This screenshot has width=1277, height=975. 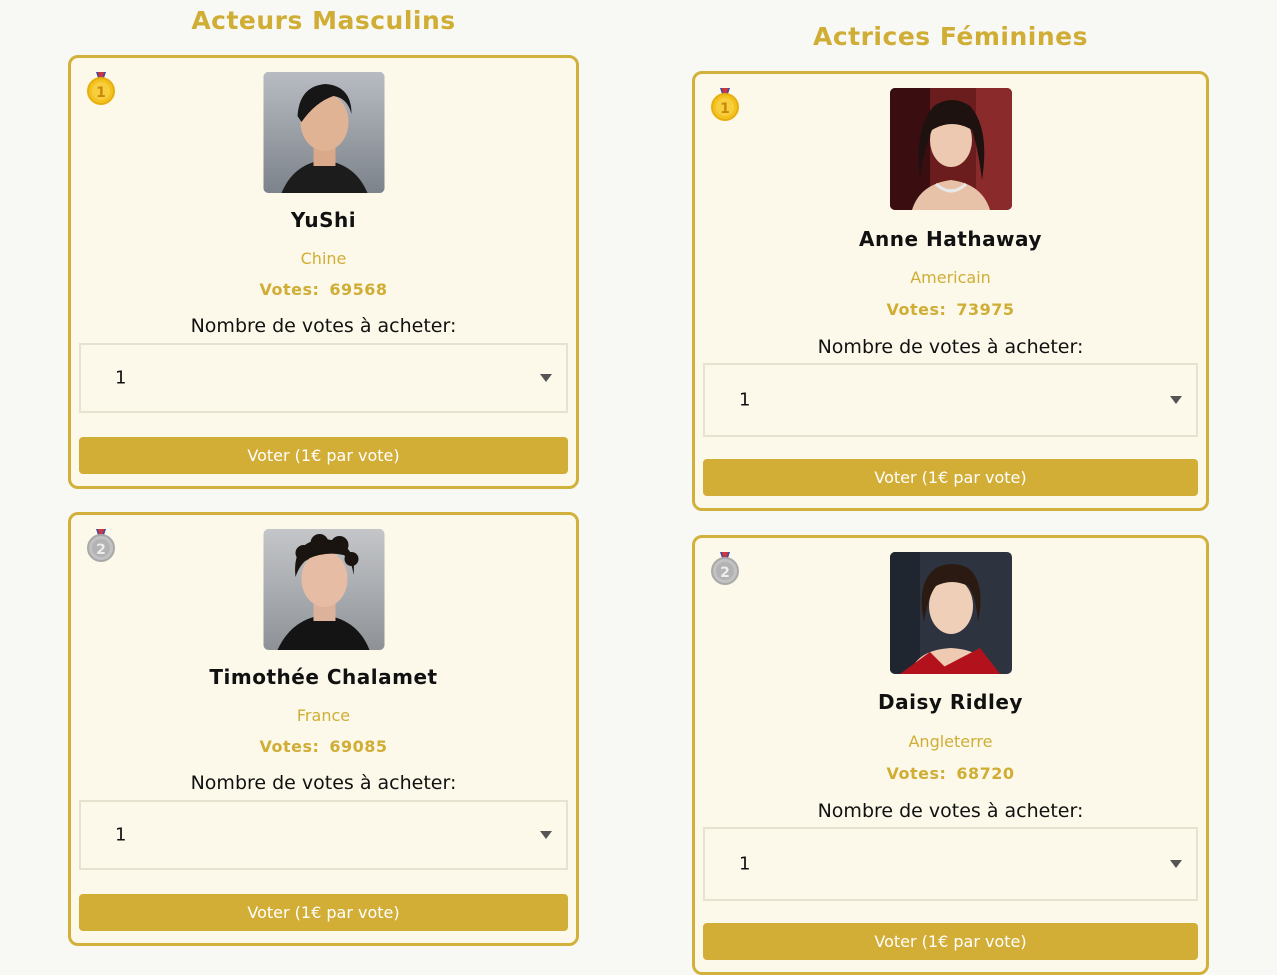 I want to click on candidate-country: France, so click(x=323, y=715).